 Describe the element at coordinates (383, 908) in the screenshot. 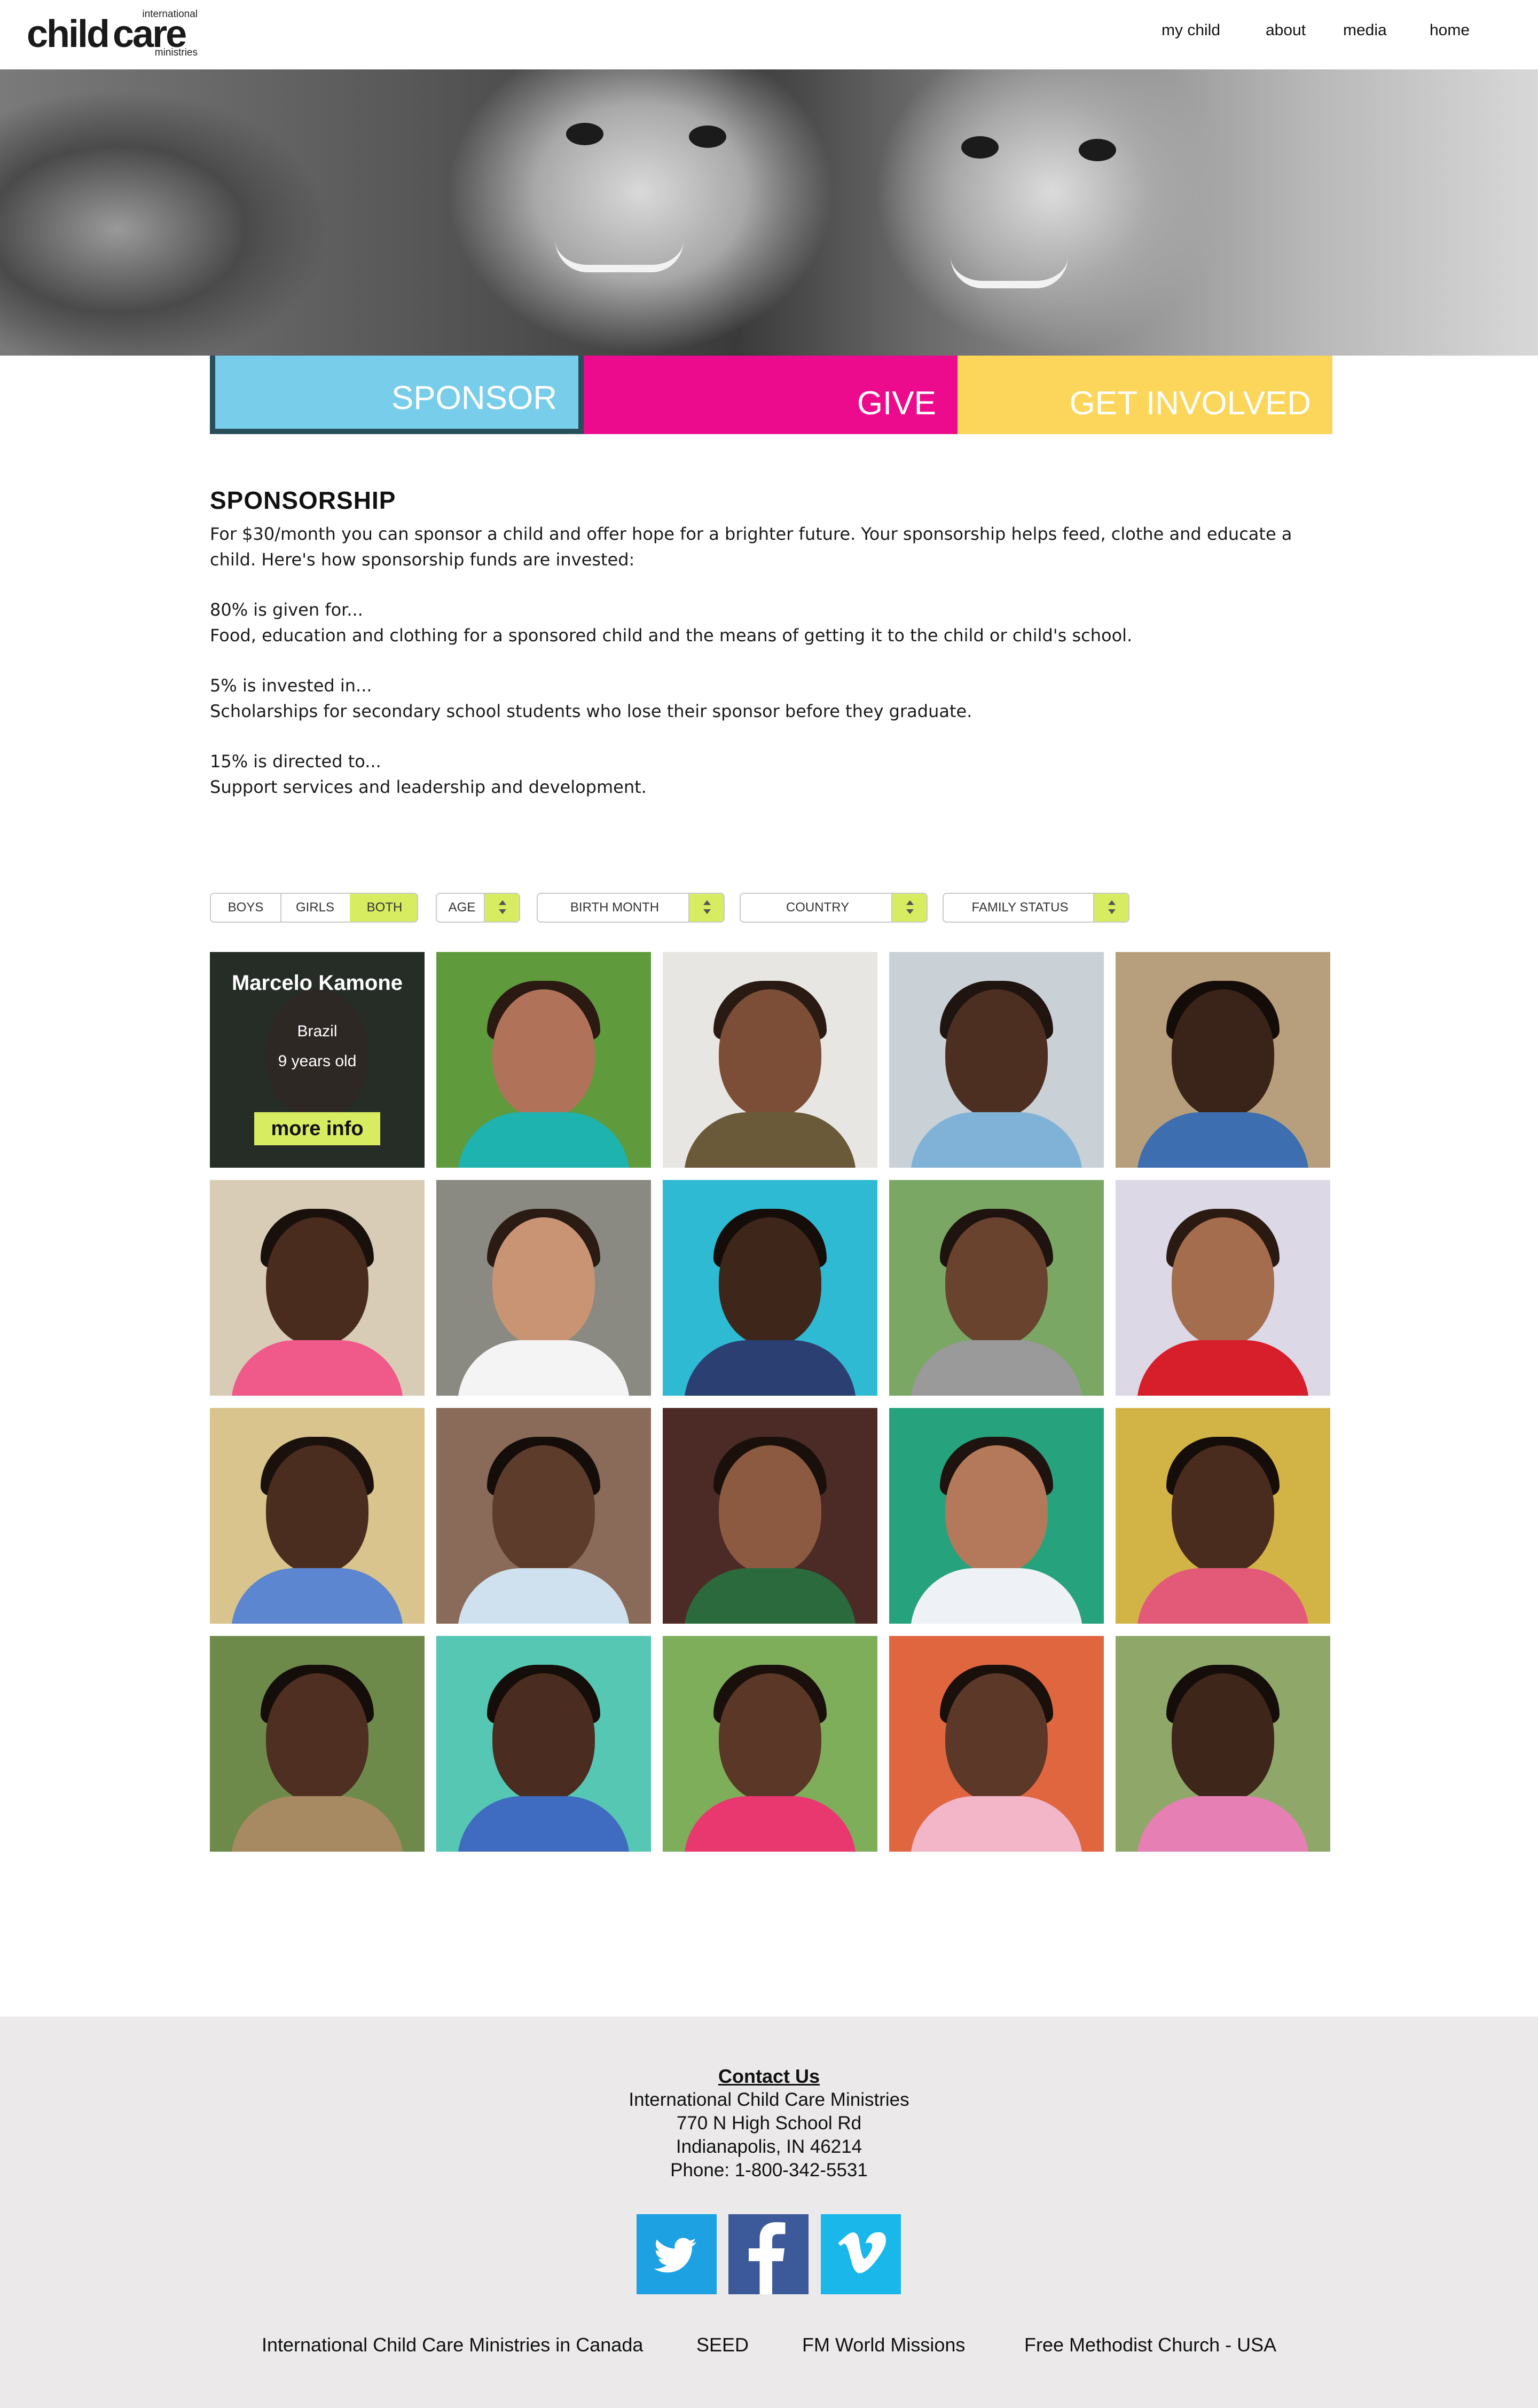

I see `filter-both-button: BOTH` at that location.